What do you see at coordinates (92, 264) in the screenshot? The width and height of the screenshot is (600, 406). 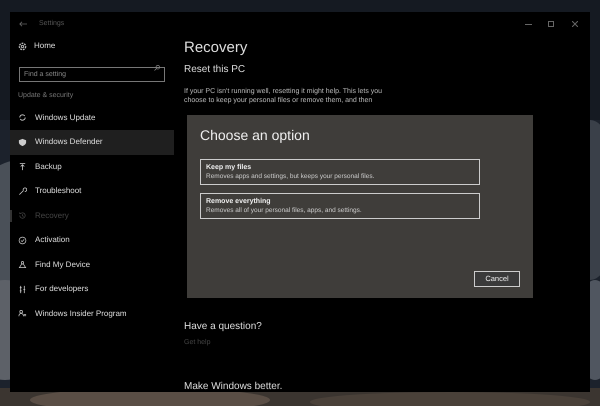 I see `sidebar-item: Find My Device` at bounding box center [92, 264].